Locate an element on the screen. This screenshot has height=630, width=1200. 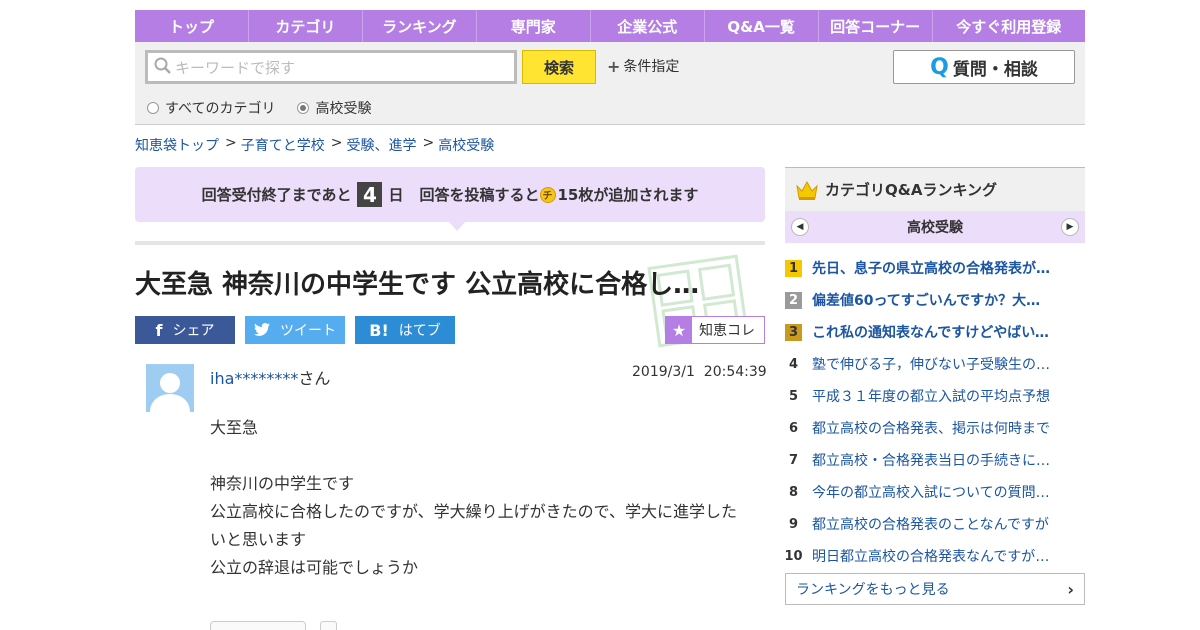
ranking-link: 平成３１年度の都立入試の平均点予想 is located at coordinates (931, 396).